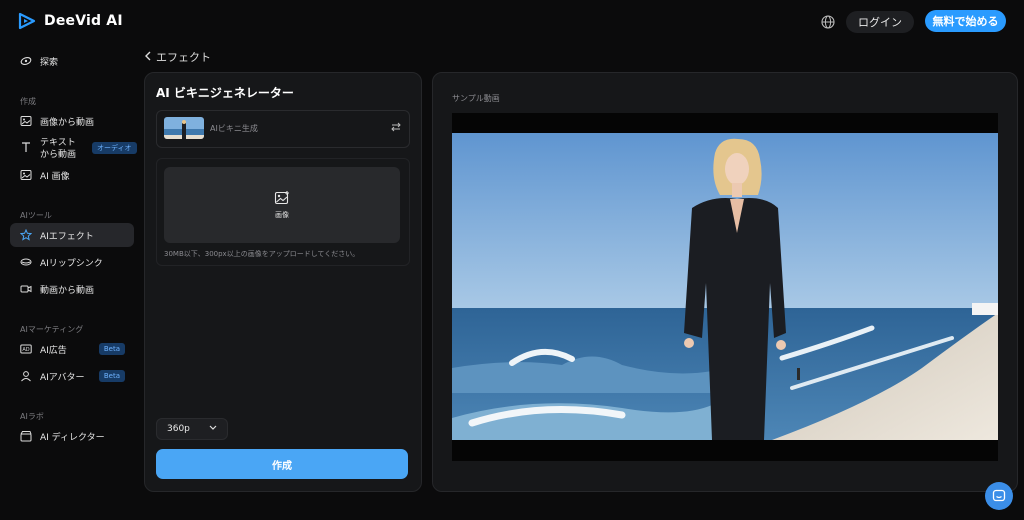 Image resolution: width=1024 pixels, height=520 pixels. I want to click on sidebar-item-ai-director: AI ディレクター, so click(62, 436).